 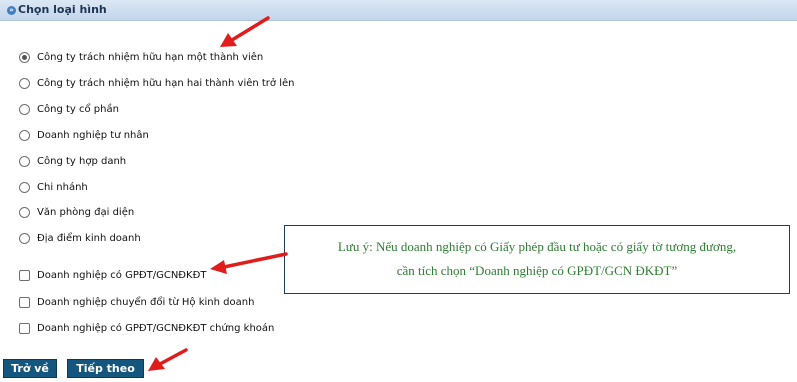 I want to click on radio-option-dia-diem: Địa điểm kinh doanh, so click(x=80, y=238).